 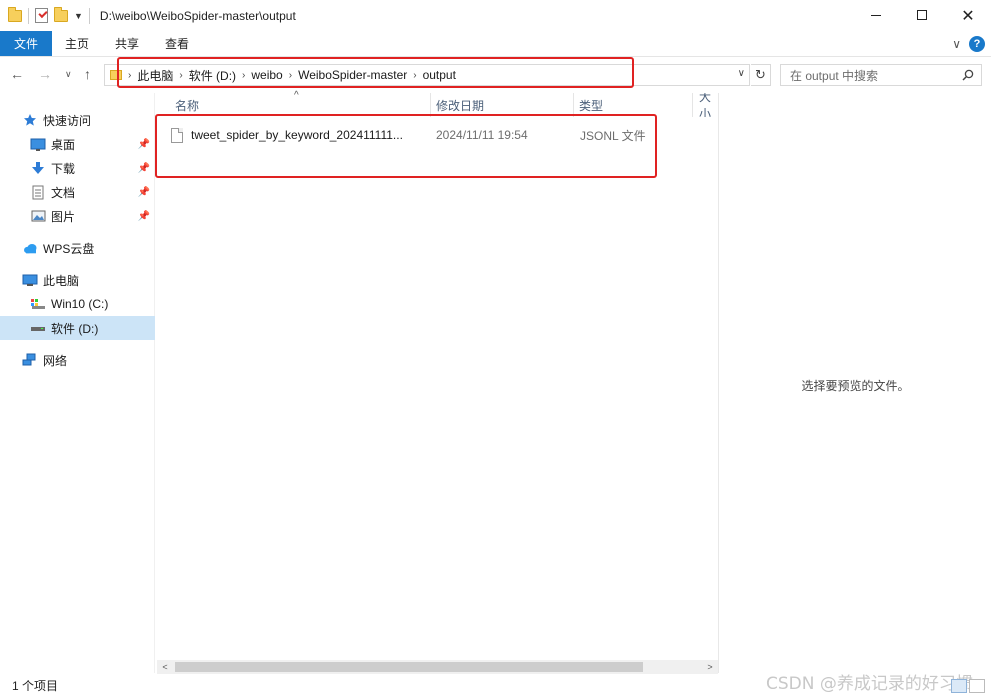 What do you see at coordinates (127, 43) in the screenshot?
I see `tab-share: 共享` at bounding box center [127, 43].